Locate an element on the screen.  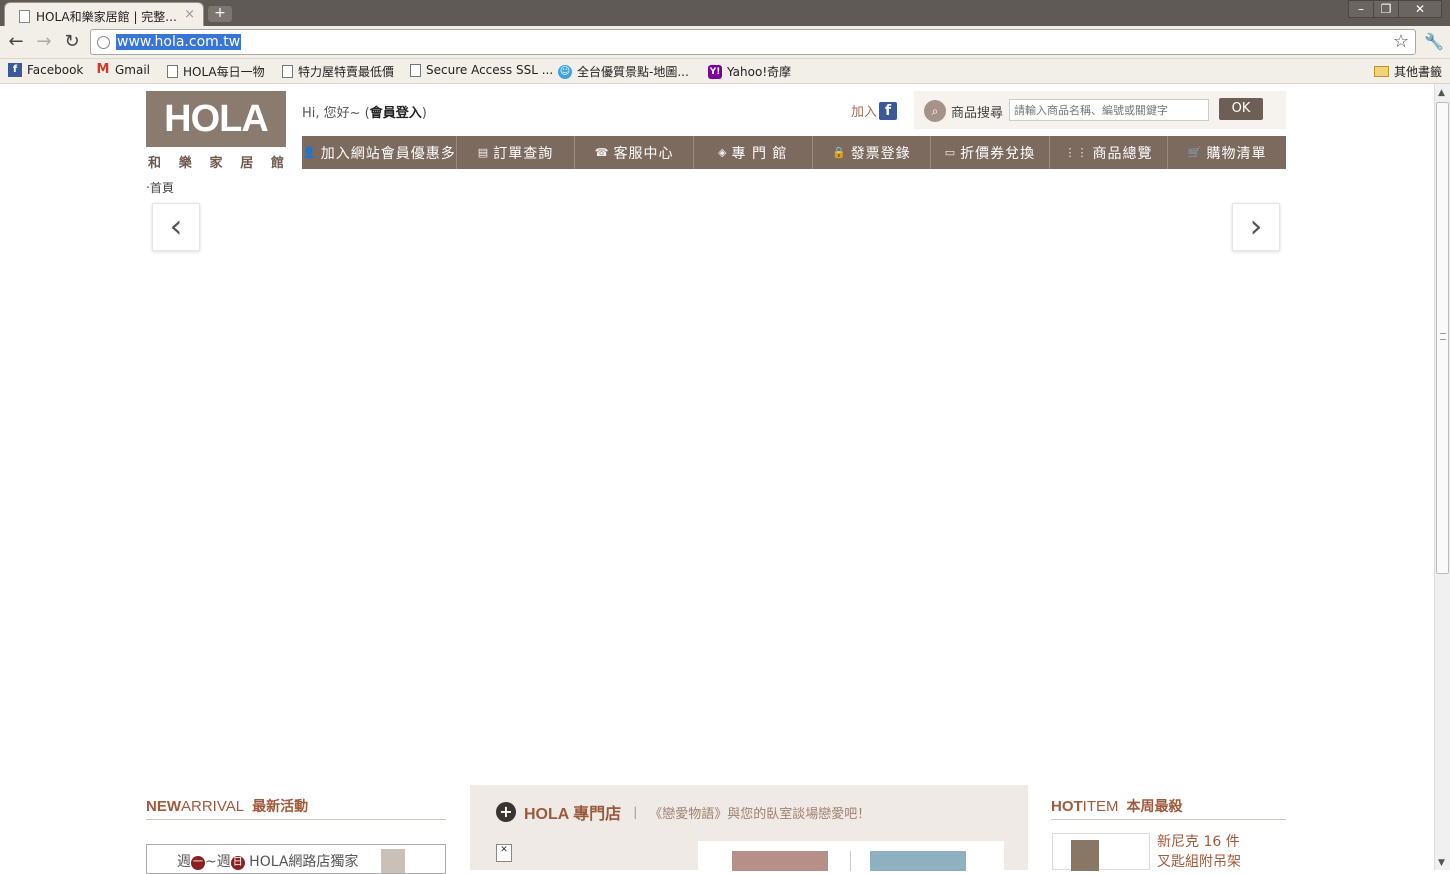
close-window-button: ✕ is located at coordinates (1420, 9).